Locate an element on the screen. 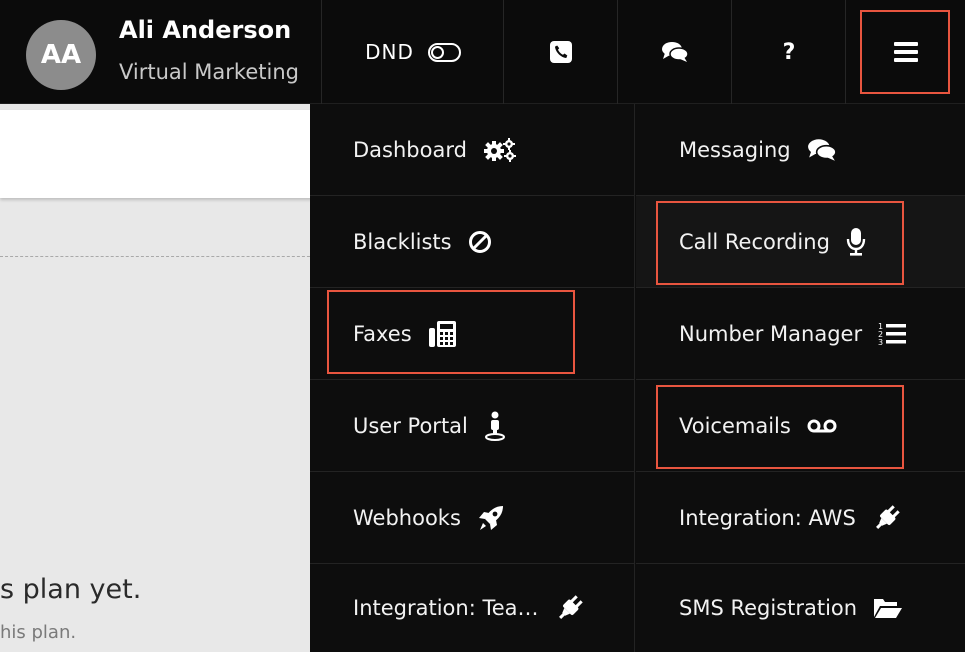 This screenshot has width=965, height=652. avatar: AA is located at coordinates (61, 55).